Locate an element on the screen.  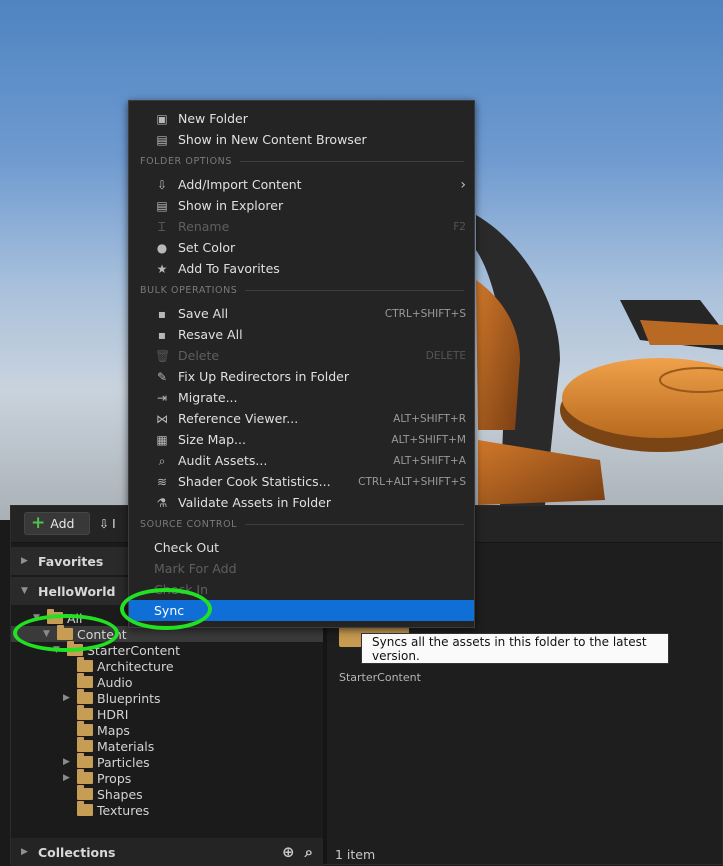
tree-item-label: Content is located at coordinates (102, 634).